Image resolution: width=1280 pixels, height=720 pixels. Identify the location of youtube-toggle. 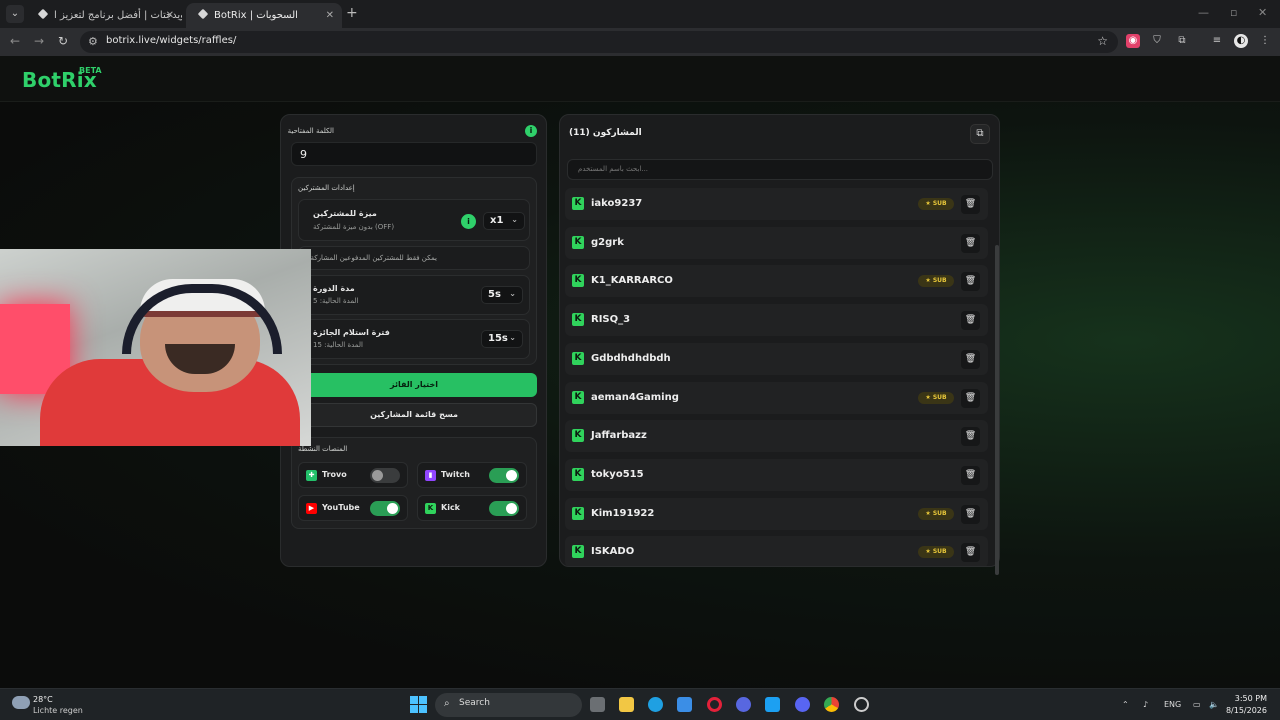
(385, 508).